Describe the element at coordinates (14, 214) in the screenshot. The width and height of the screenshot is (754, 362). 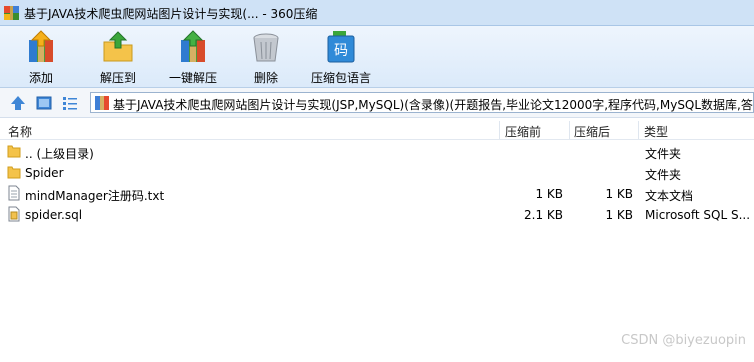
I see `sql-file-icon` at that location.